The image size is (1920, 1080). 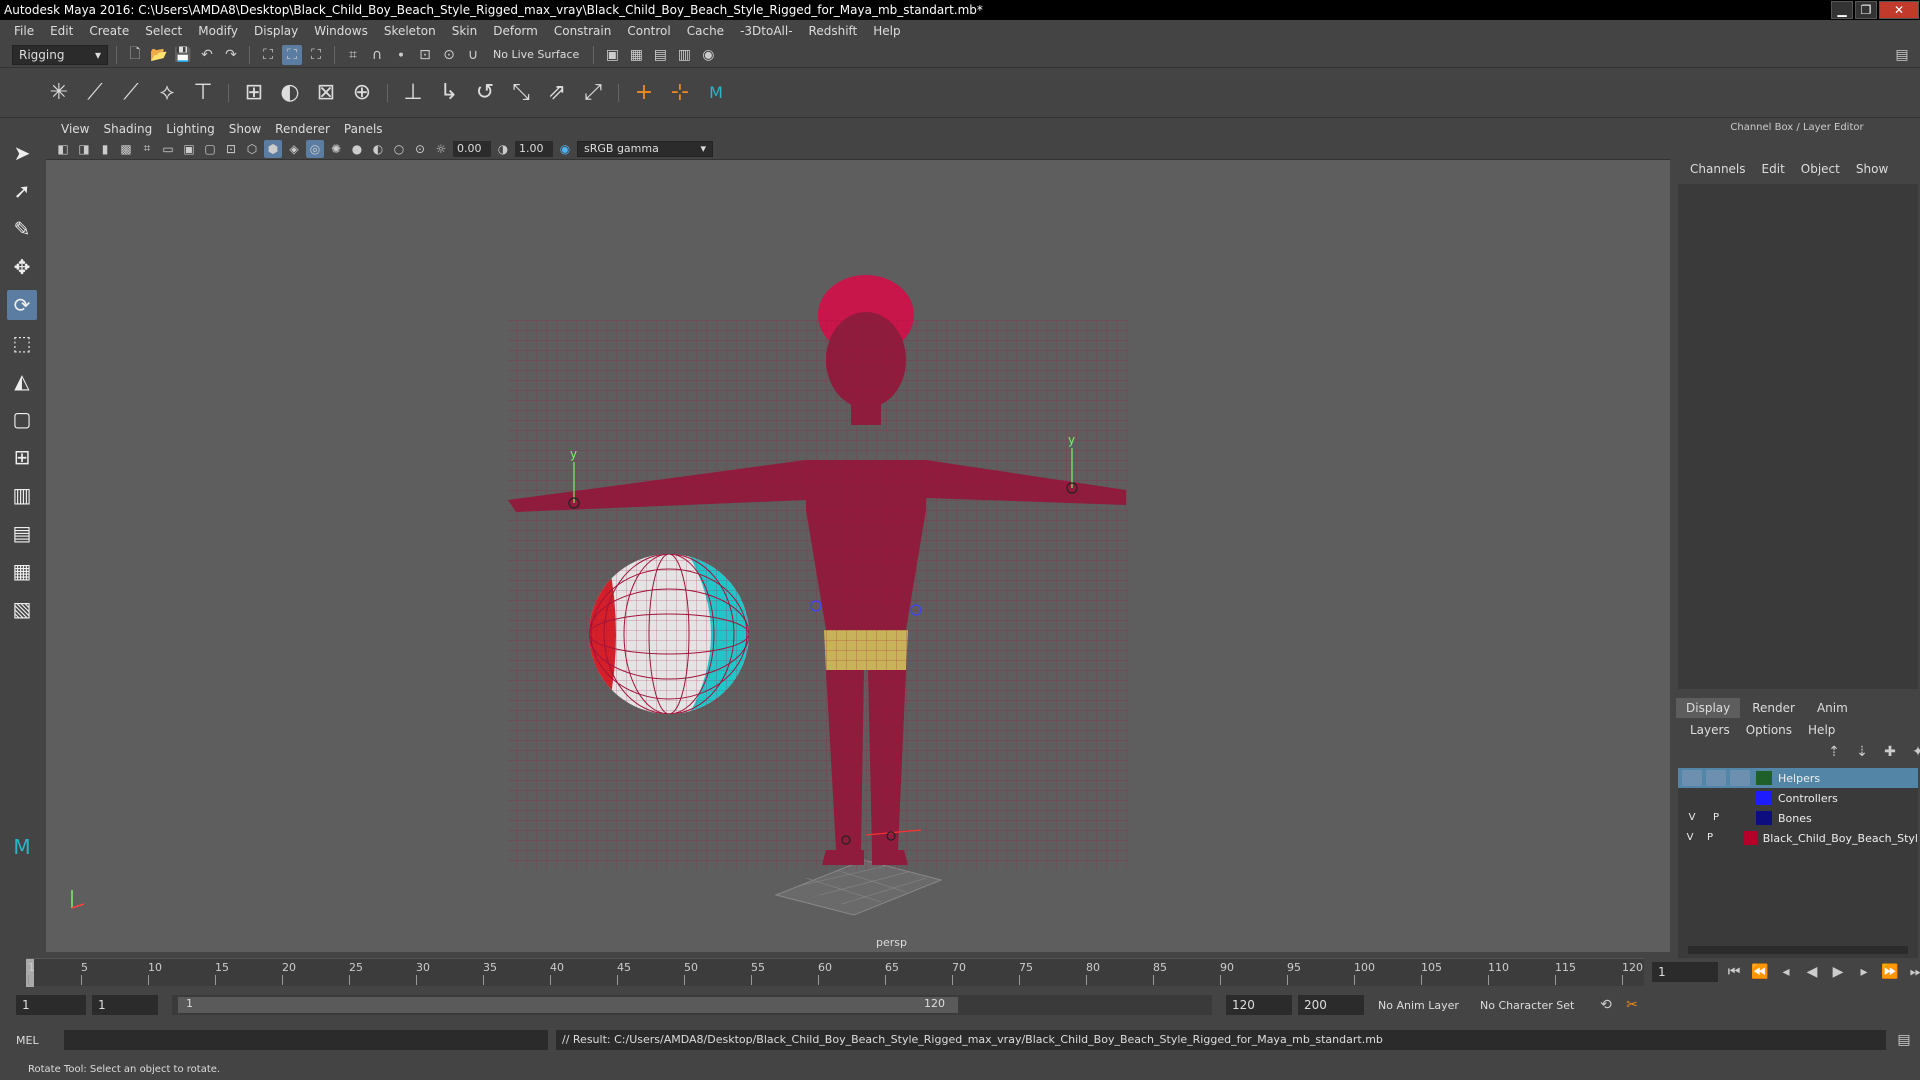 I want to click on image-plane-icon: ▩, so click(x=126, y=149).